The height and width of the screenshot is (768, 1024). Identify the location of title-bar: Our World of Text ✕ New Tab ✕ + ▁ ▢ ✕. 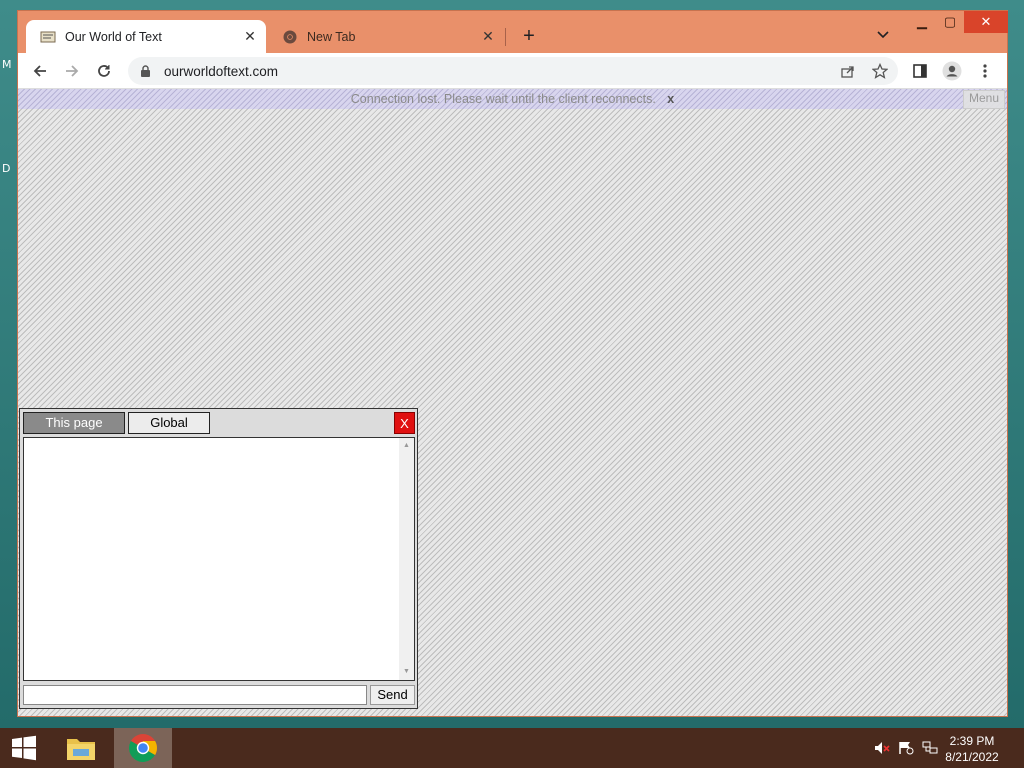
(513, 32).